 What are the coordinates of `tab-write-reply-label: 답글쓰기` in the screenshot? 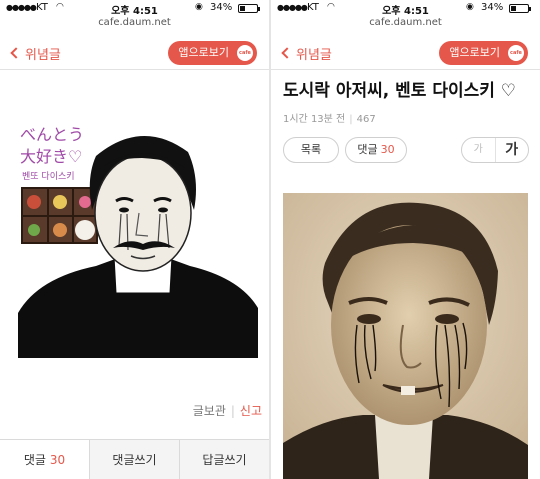 It's located at (224, 460).